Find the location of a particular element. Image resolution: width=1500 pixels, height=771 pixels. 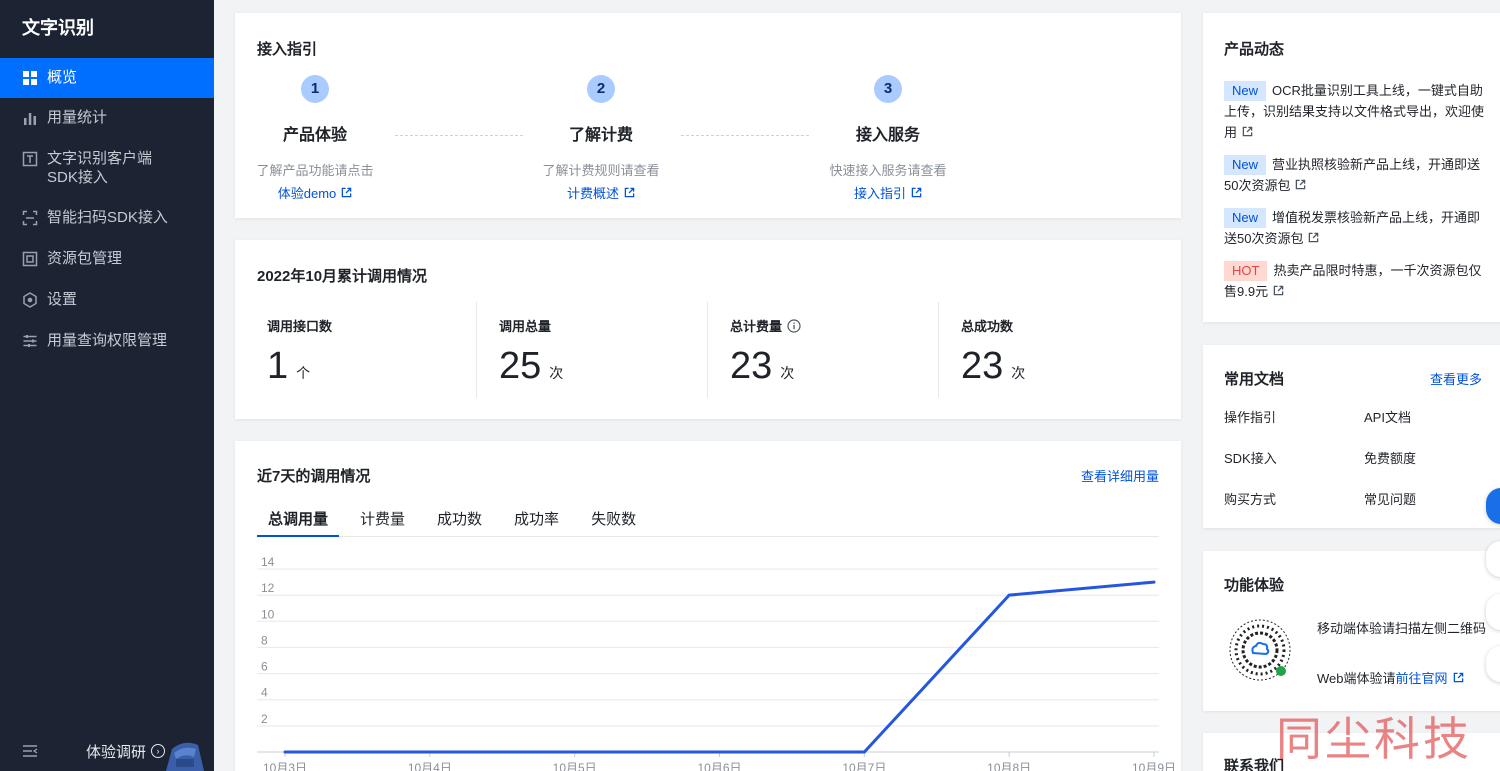

app-title: 文字识别 is located at coordinates (58, 28).